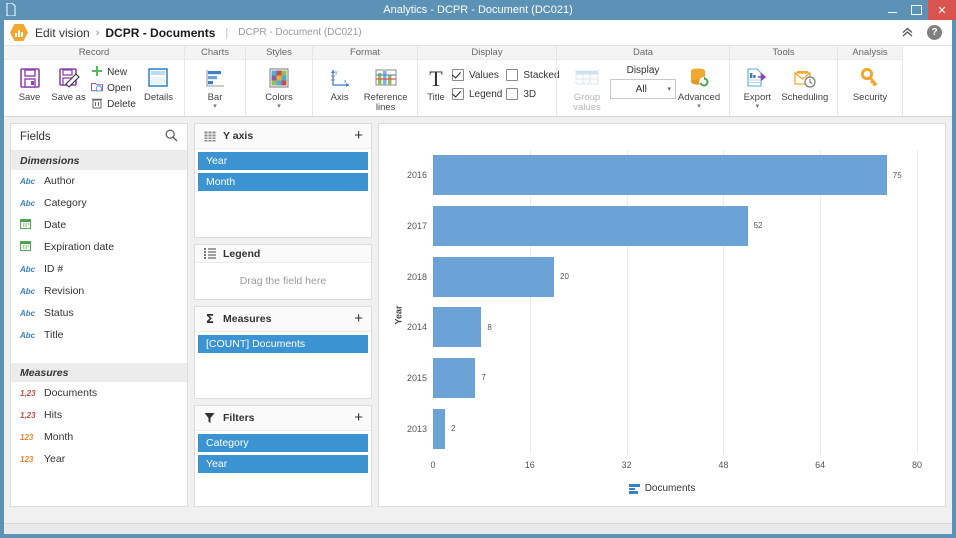 This screenshot has width=956, height=538. Describe the element at coordinates (587, 78) in the screenshot. I see `group-values-icon` at that location.